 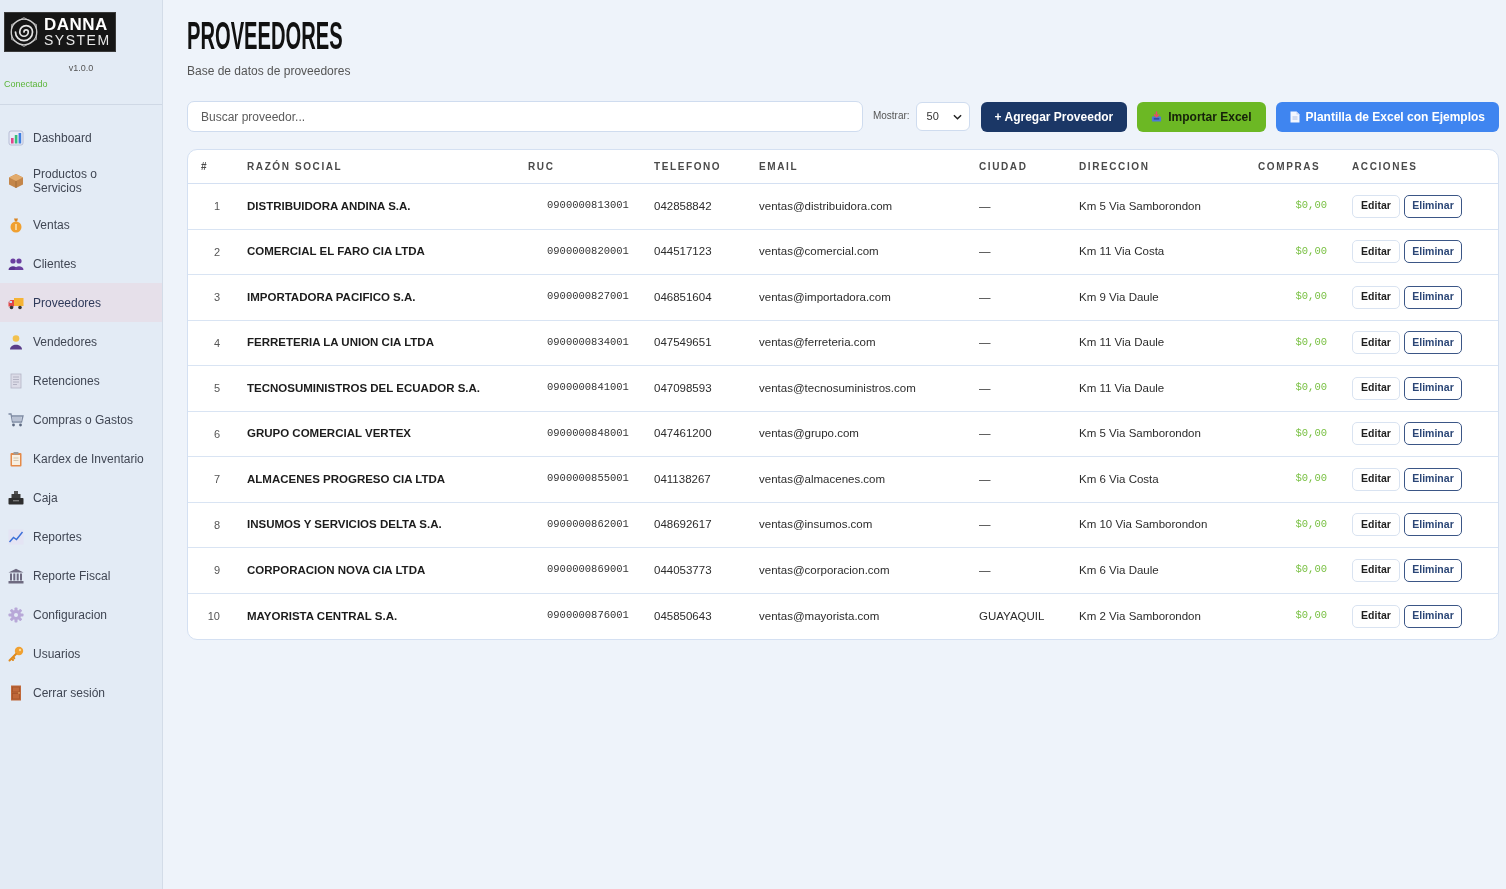 What do you see at coordinates (81, 224) in the screenshot?
I see `sidebar-item: Ventas` at bounding box center [81, 224].